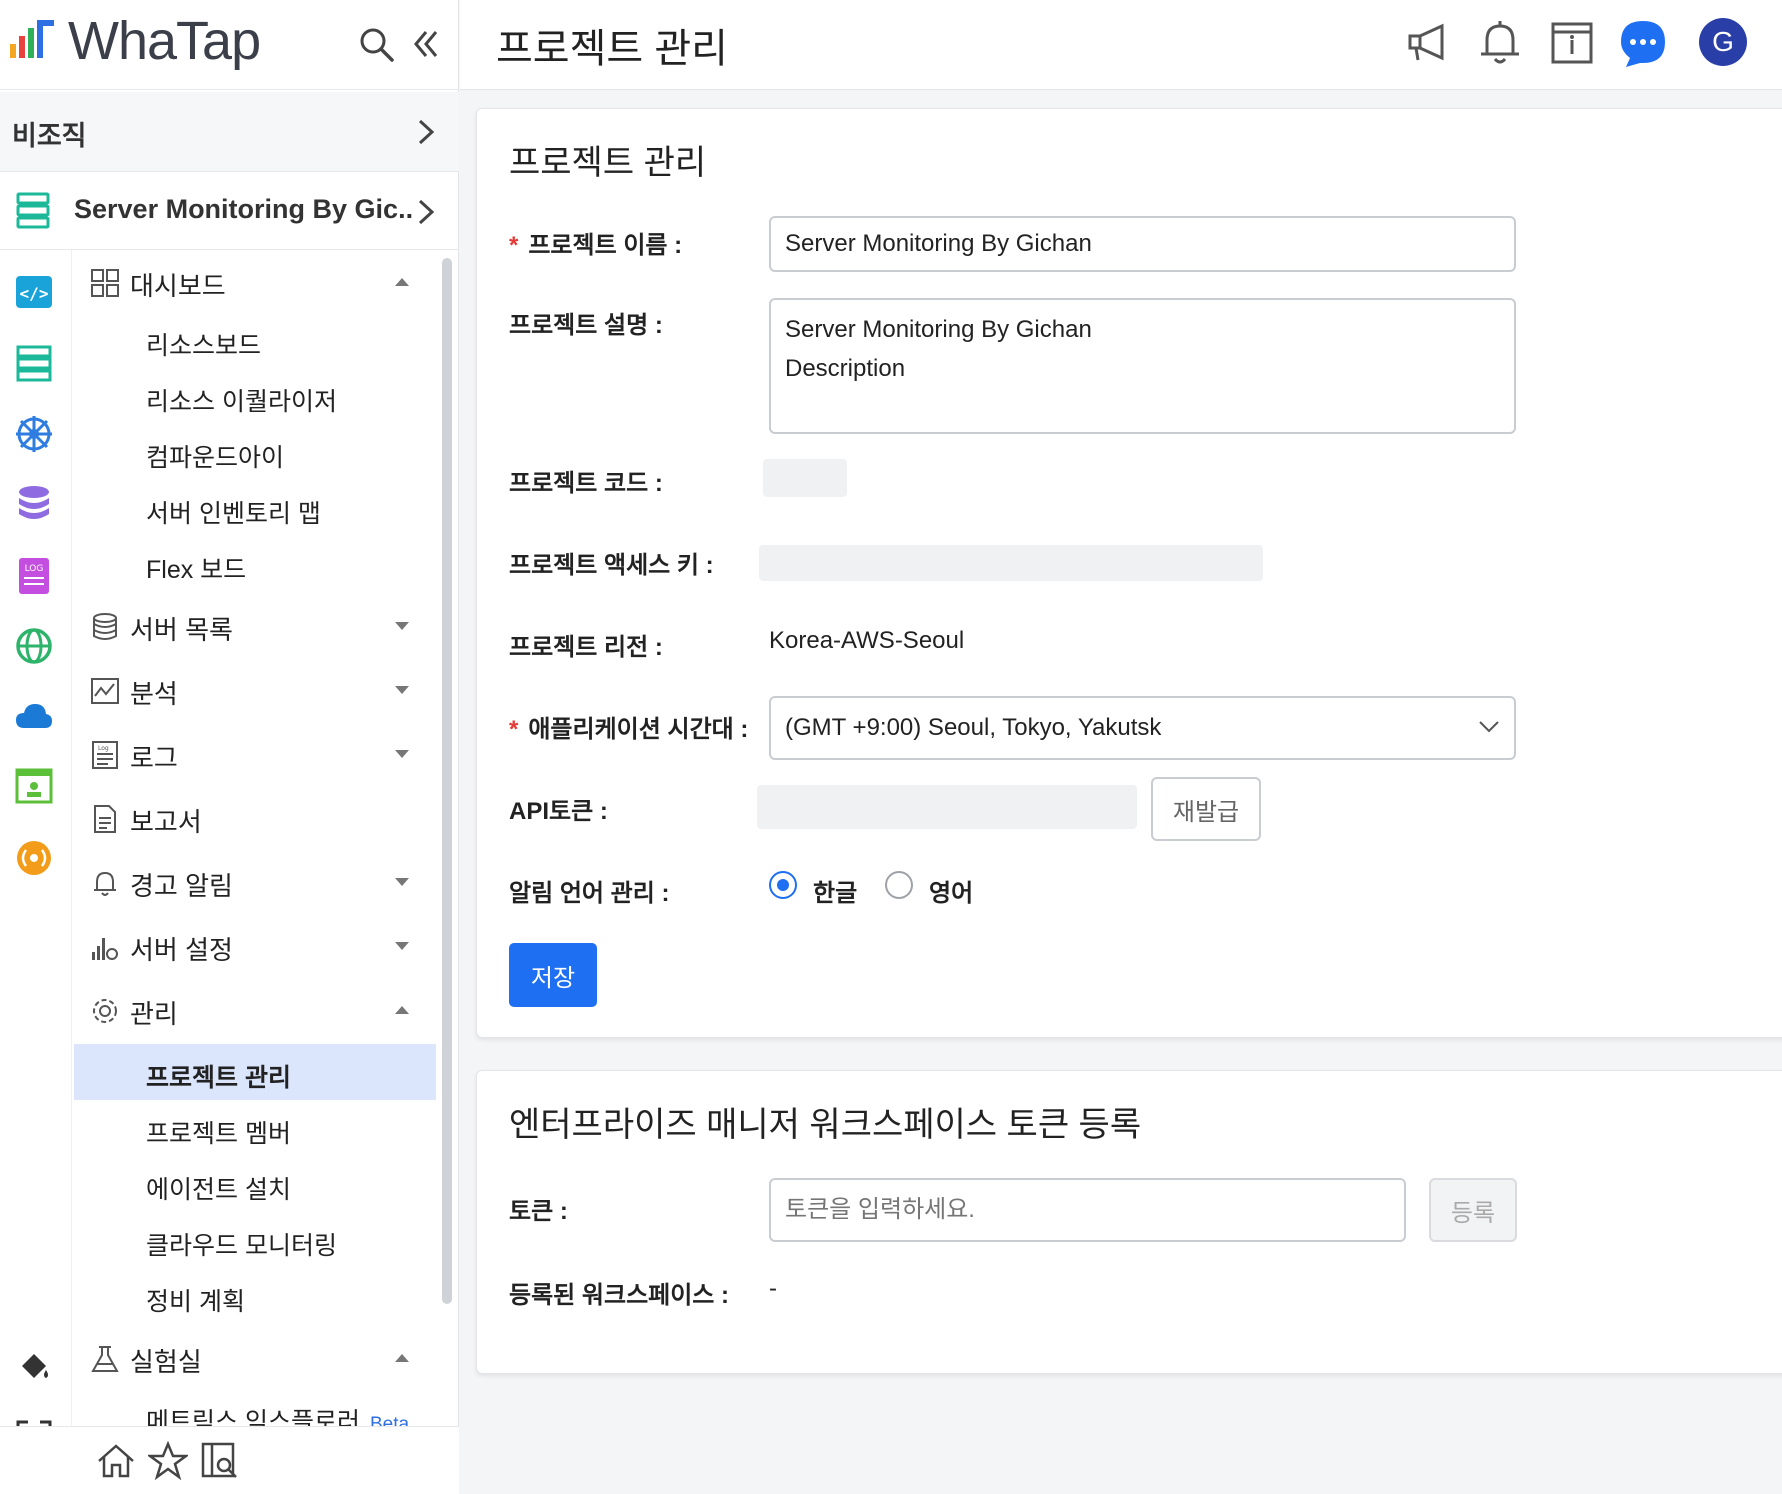 The width and height of the screenshot is (1782, 1494). What do you see at coordinates (218, 1078) in the screenshot?
I see `sidebar-item-label: 프로젝트 관리` at bounding box center [218, 1078].